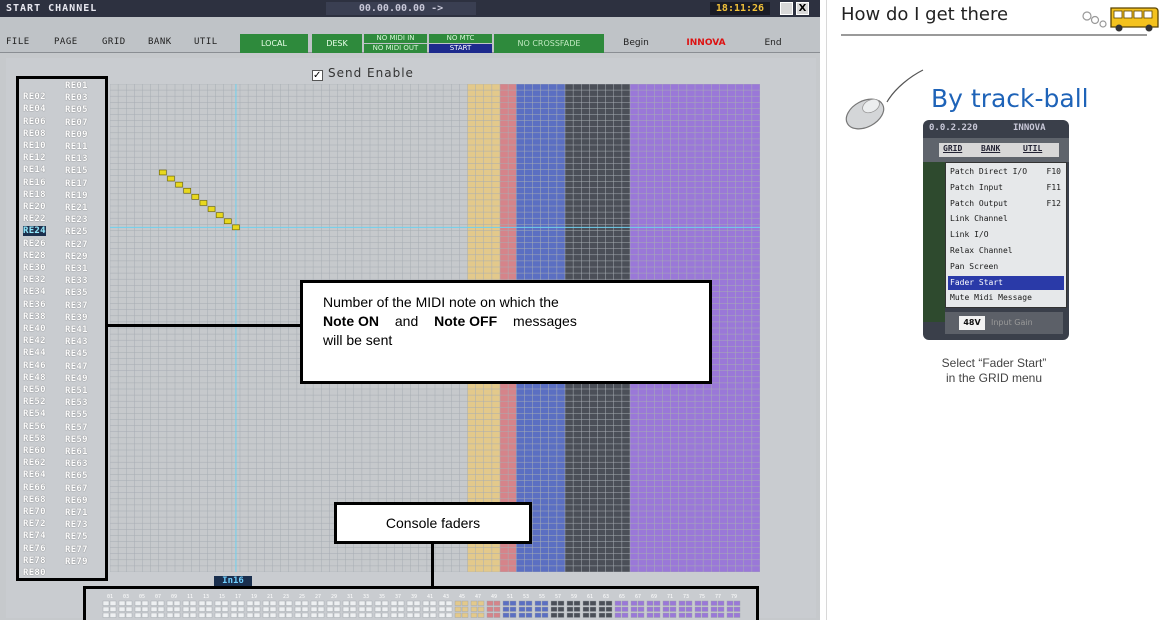  What do you see at coordinates (76, 464) in the screenshot?
I see `re-note-label: RE63` at bounding box center [76, 464].